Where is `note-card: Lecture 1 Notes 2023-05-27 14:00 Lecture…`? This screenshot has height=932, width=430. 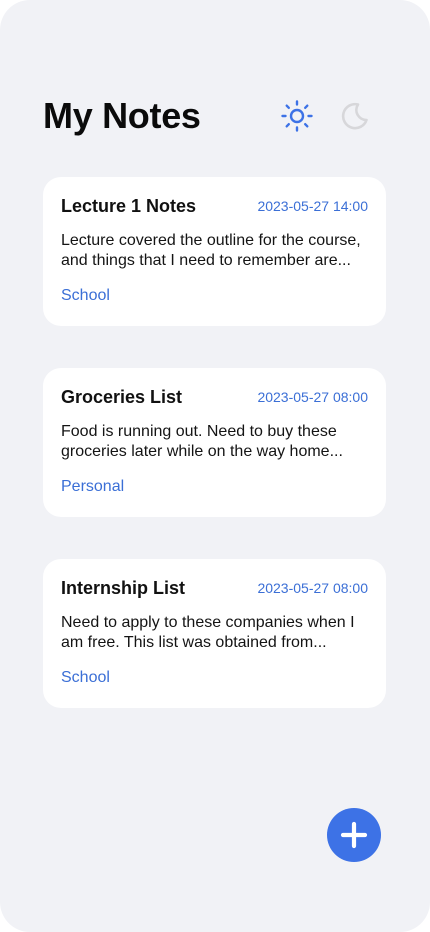 note-card: Lecture 1 Notes 2023-05-27 14:00 Lecture… is located at coordinates (214, 251).